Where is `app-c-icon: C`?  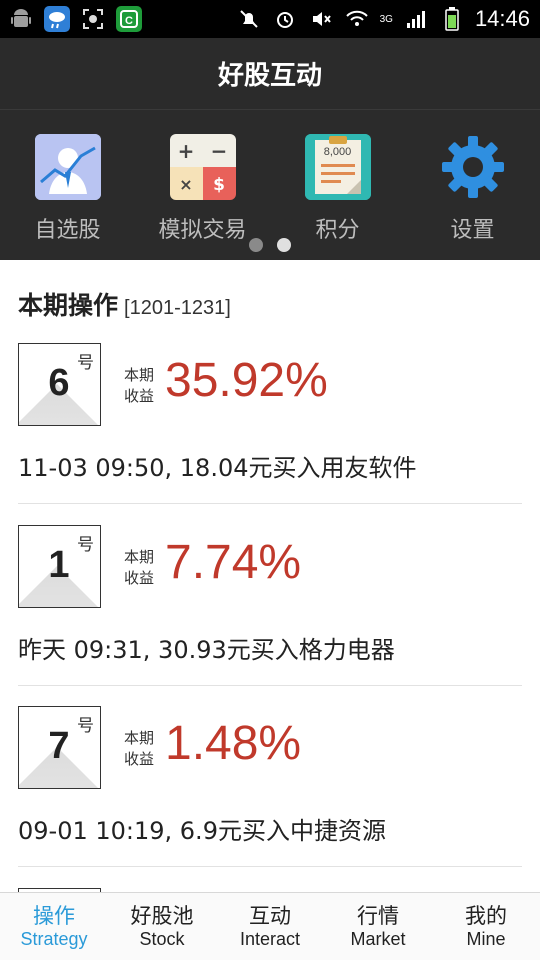
app-c-icon: C is located at coordinates (129, 19).